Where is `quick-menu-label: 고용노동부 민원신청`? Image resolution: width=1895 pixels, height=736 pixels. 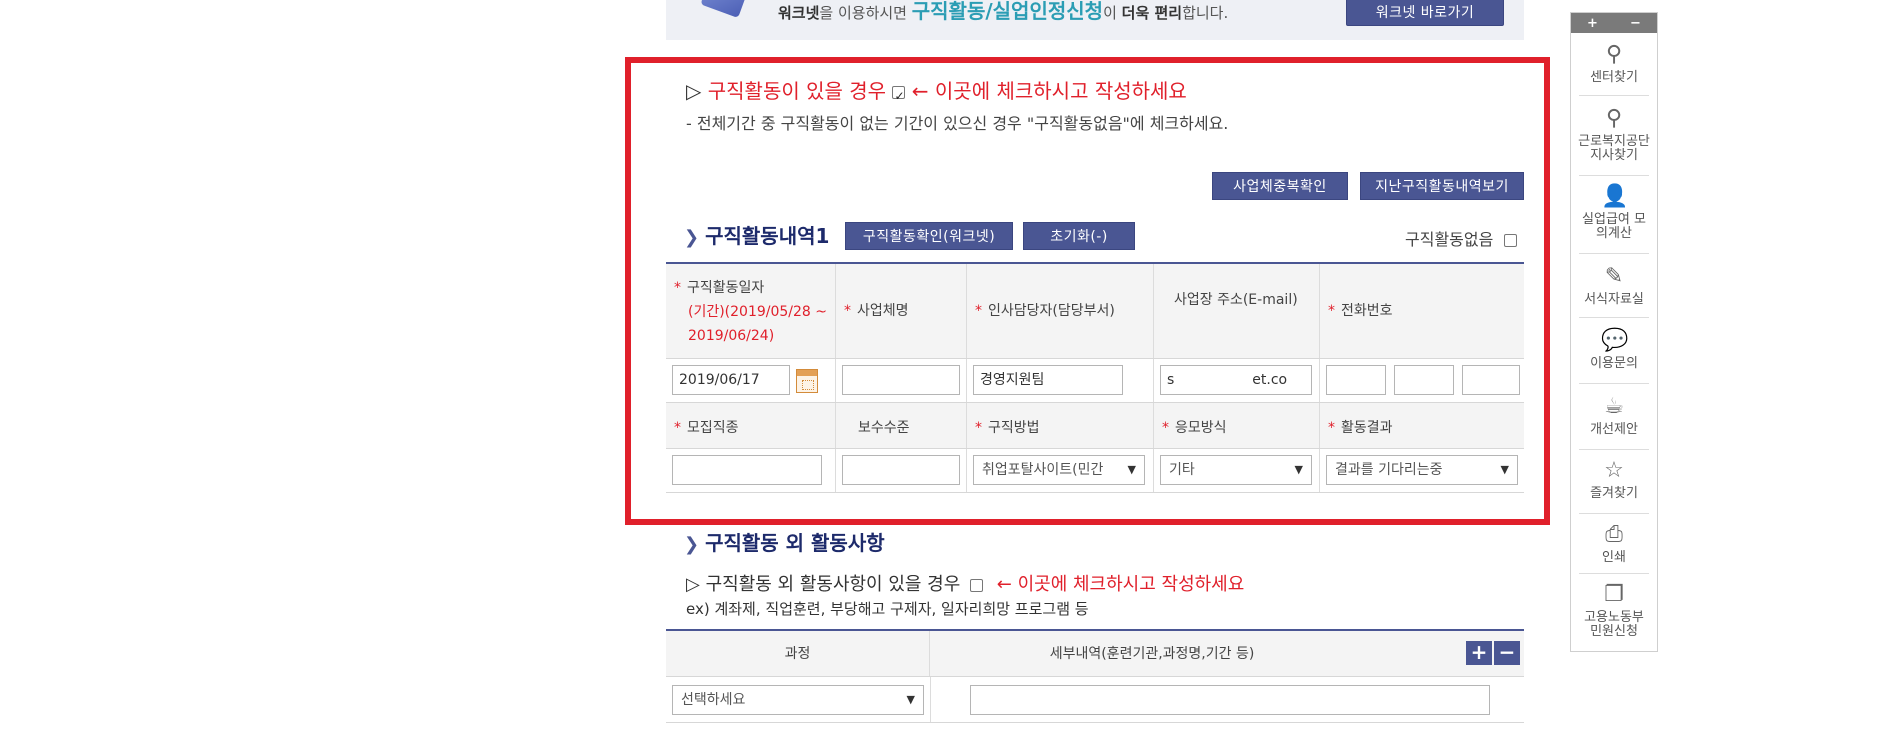 quick-menu-label: 고용노동부 민원신청 is located at coordinates (1614, 624).